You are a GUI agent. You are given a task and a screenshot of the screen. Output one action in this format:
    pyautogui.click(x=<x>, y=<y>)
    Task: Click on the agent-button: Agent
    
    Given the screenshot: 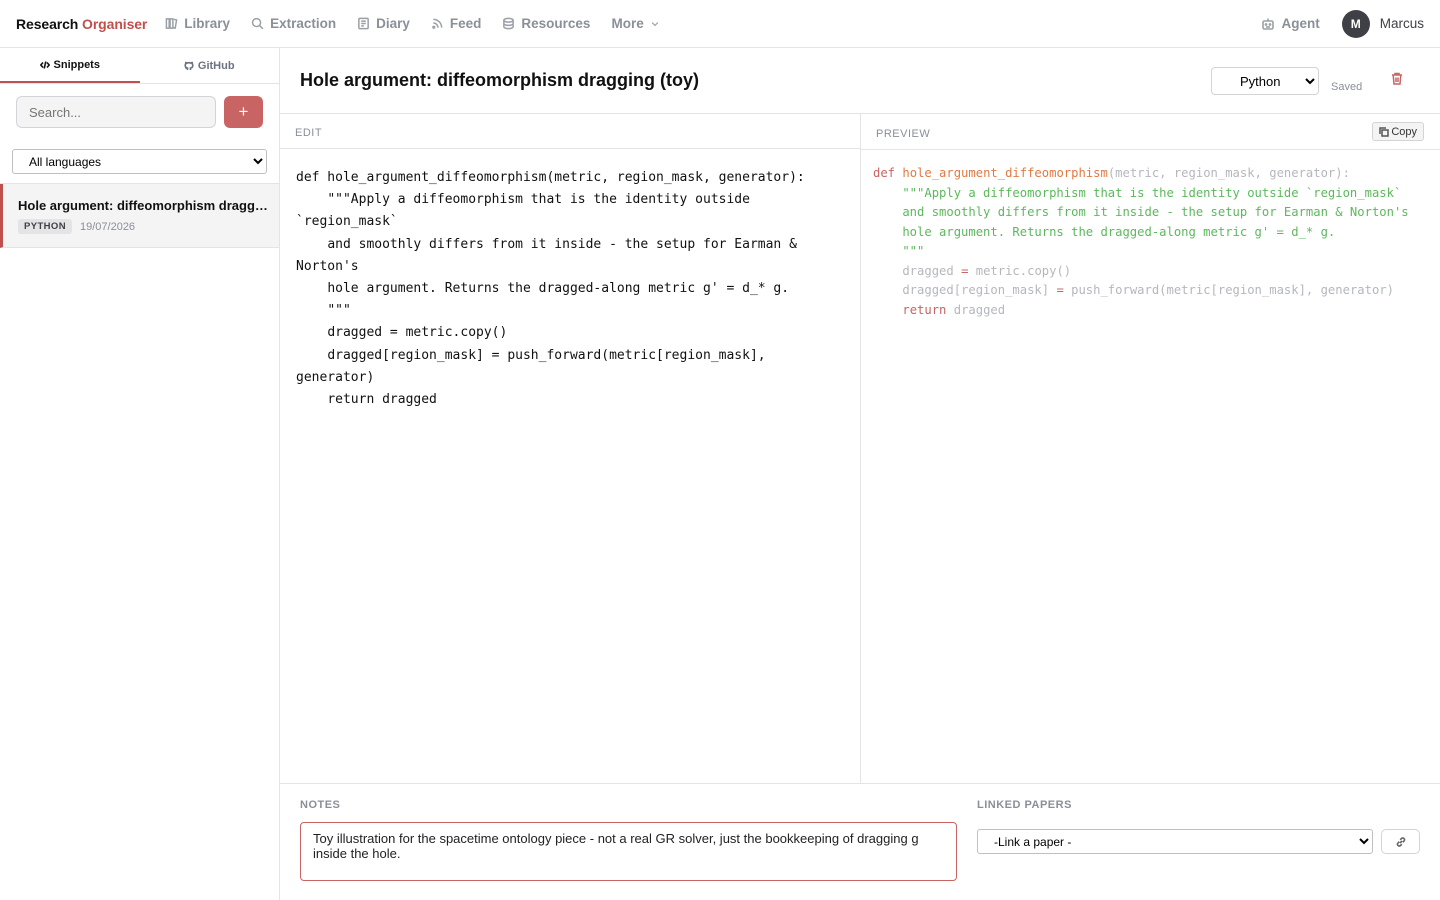 What is the action you would take?
    pyautogui.click(x=1290, y=23)
    